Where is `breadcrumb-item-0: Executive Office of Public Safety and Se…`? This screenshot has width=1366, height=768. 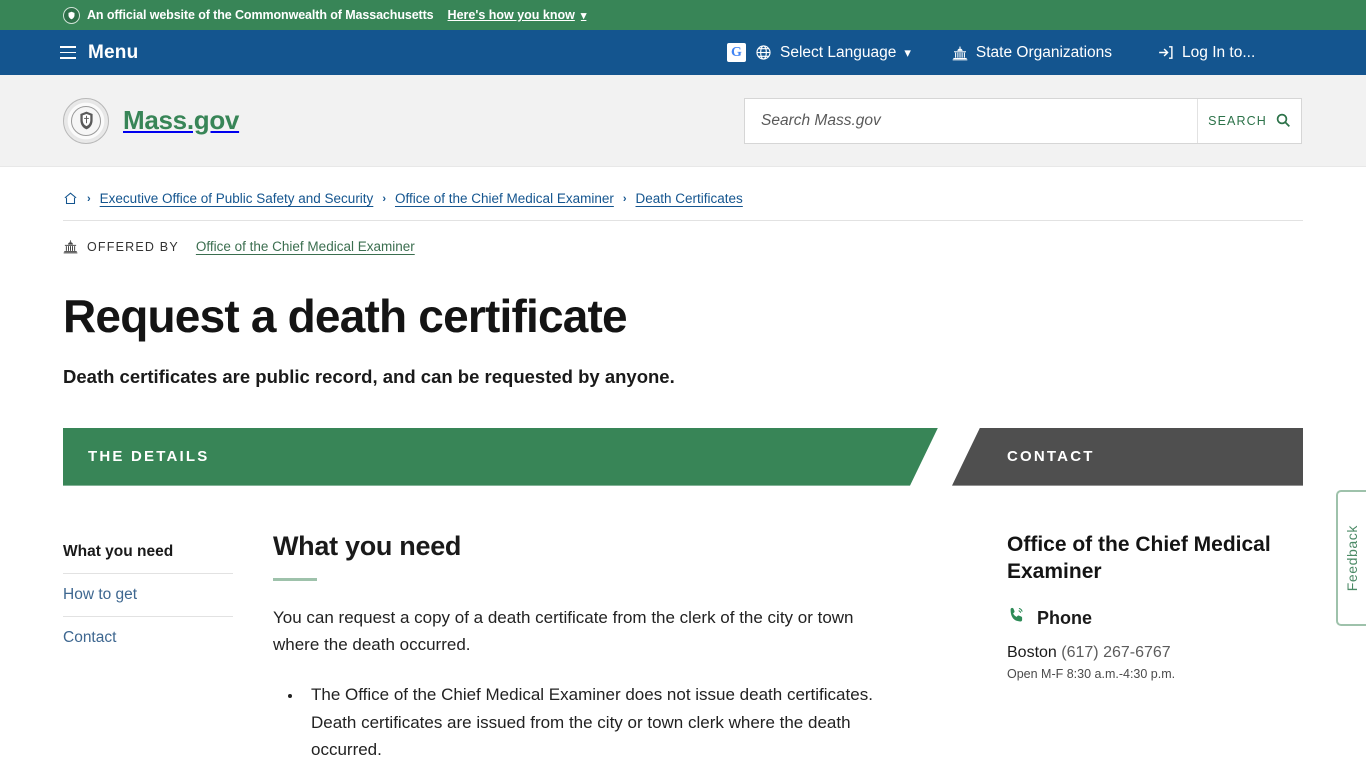 breadcrumb-item-0: Executive Office of Public Safety and Se… is located at coordinates (237, 198).